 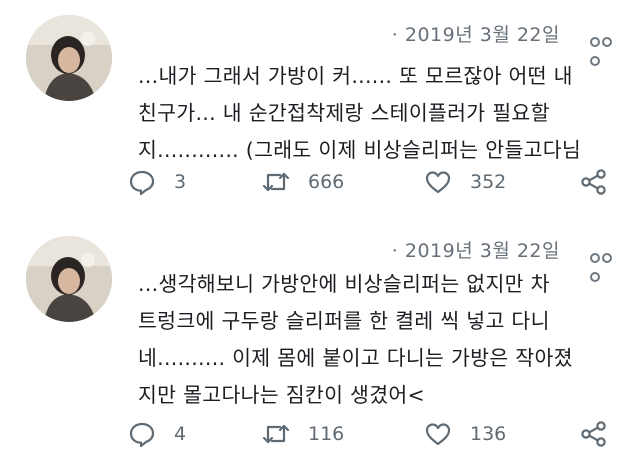 What do you see at coordinates (303, 434) in the screenshot?
I see `retweet-button: 116` at bounding box center [303, 434].